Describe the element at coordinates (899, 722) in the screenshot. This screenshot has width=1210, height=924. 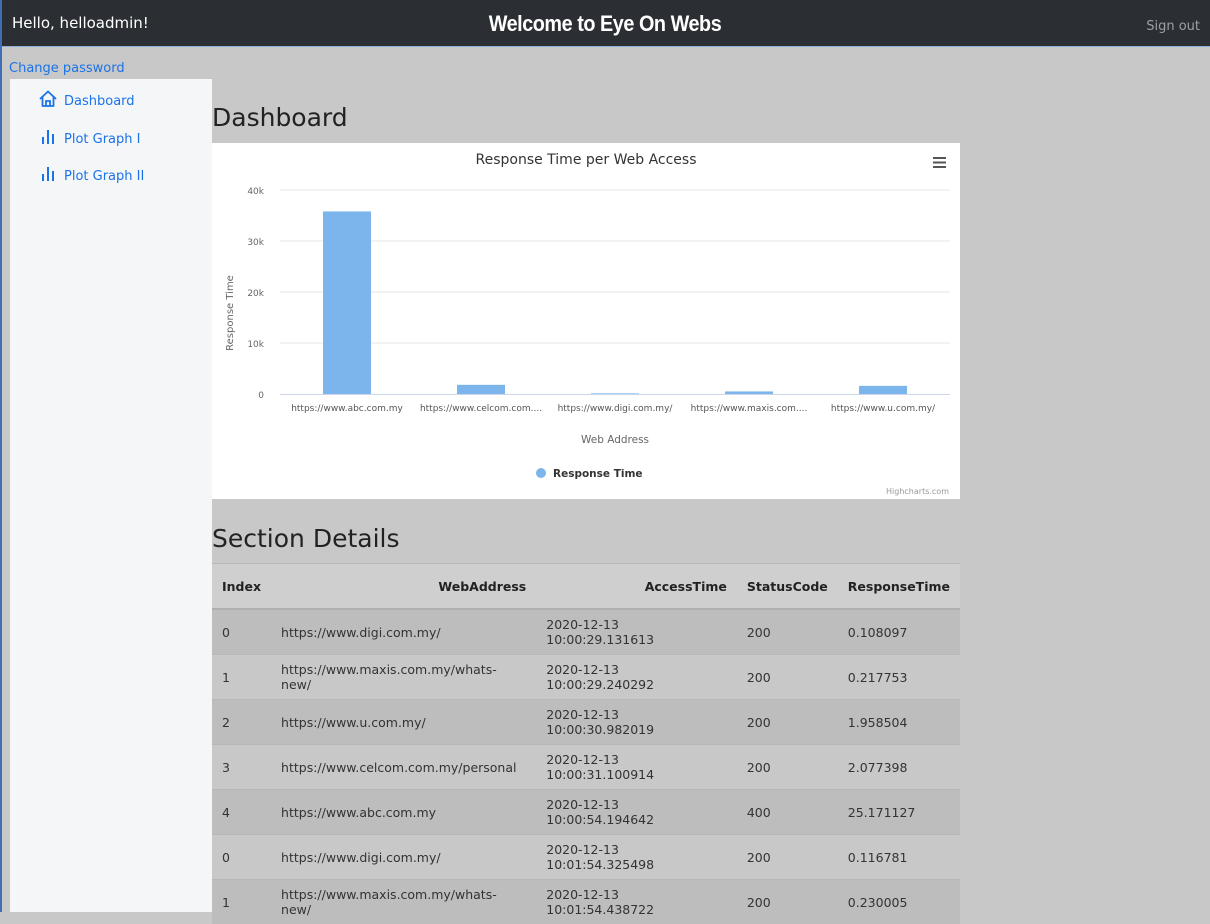
I see `cell-responsetime: 1.958504` at that location.